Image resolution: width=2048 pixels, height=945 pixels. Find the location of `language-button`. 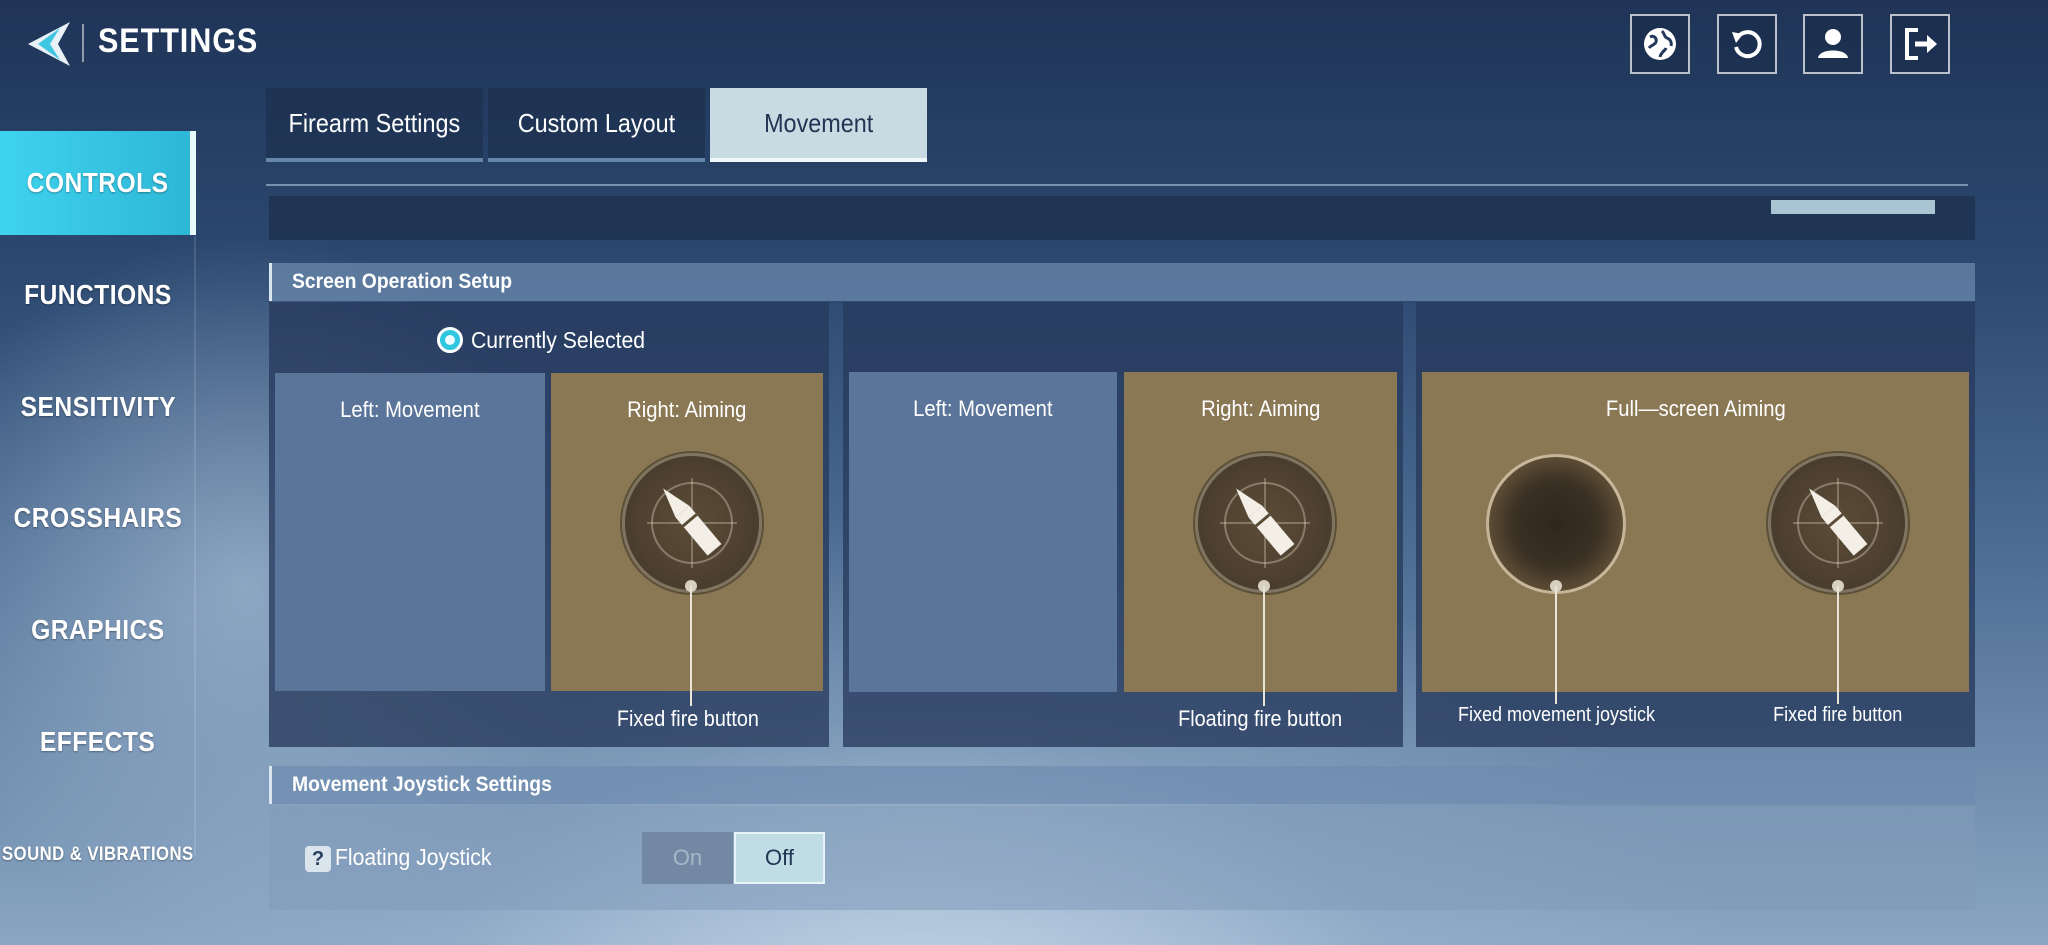

language-button is located at coordinates (1660, 44).